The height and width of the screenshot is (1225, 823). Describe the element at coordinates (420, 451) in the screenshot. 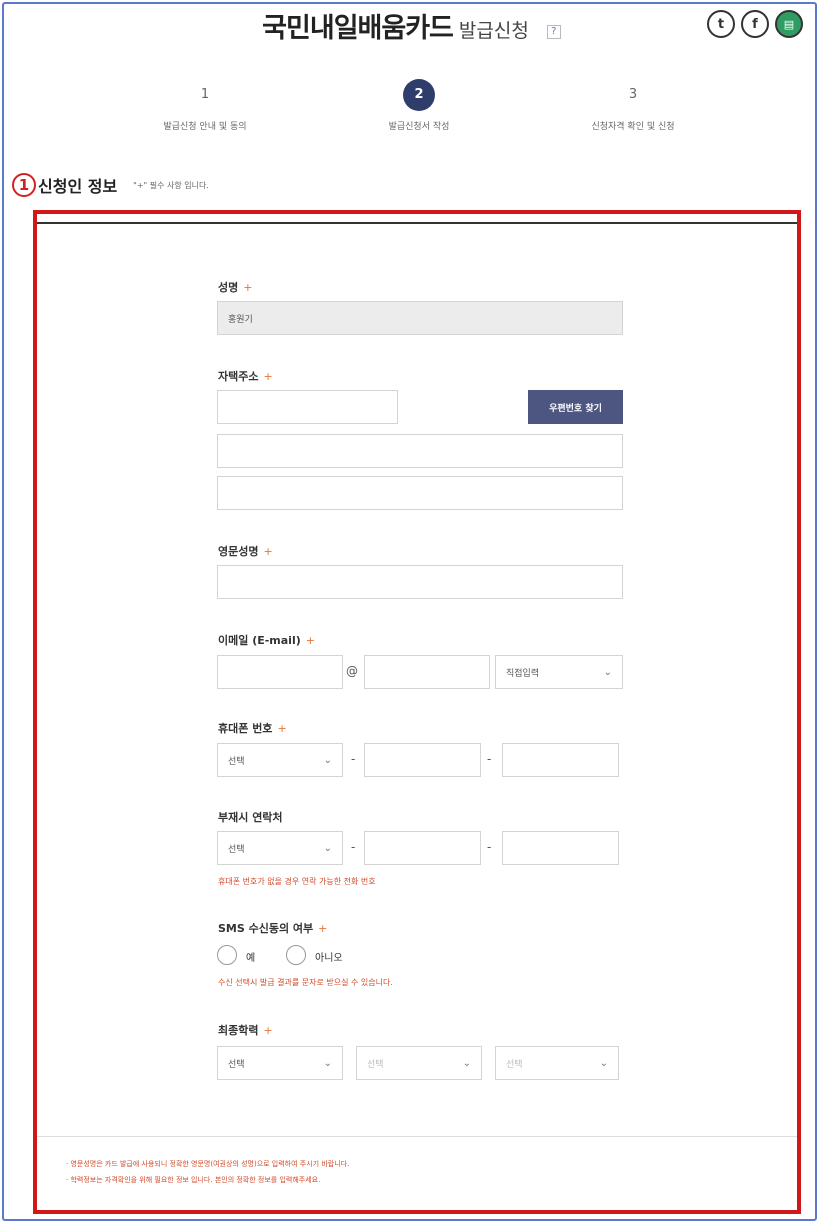

I see `address-line1-field` at that location.